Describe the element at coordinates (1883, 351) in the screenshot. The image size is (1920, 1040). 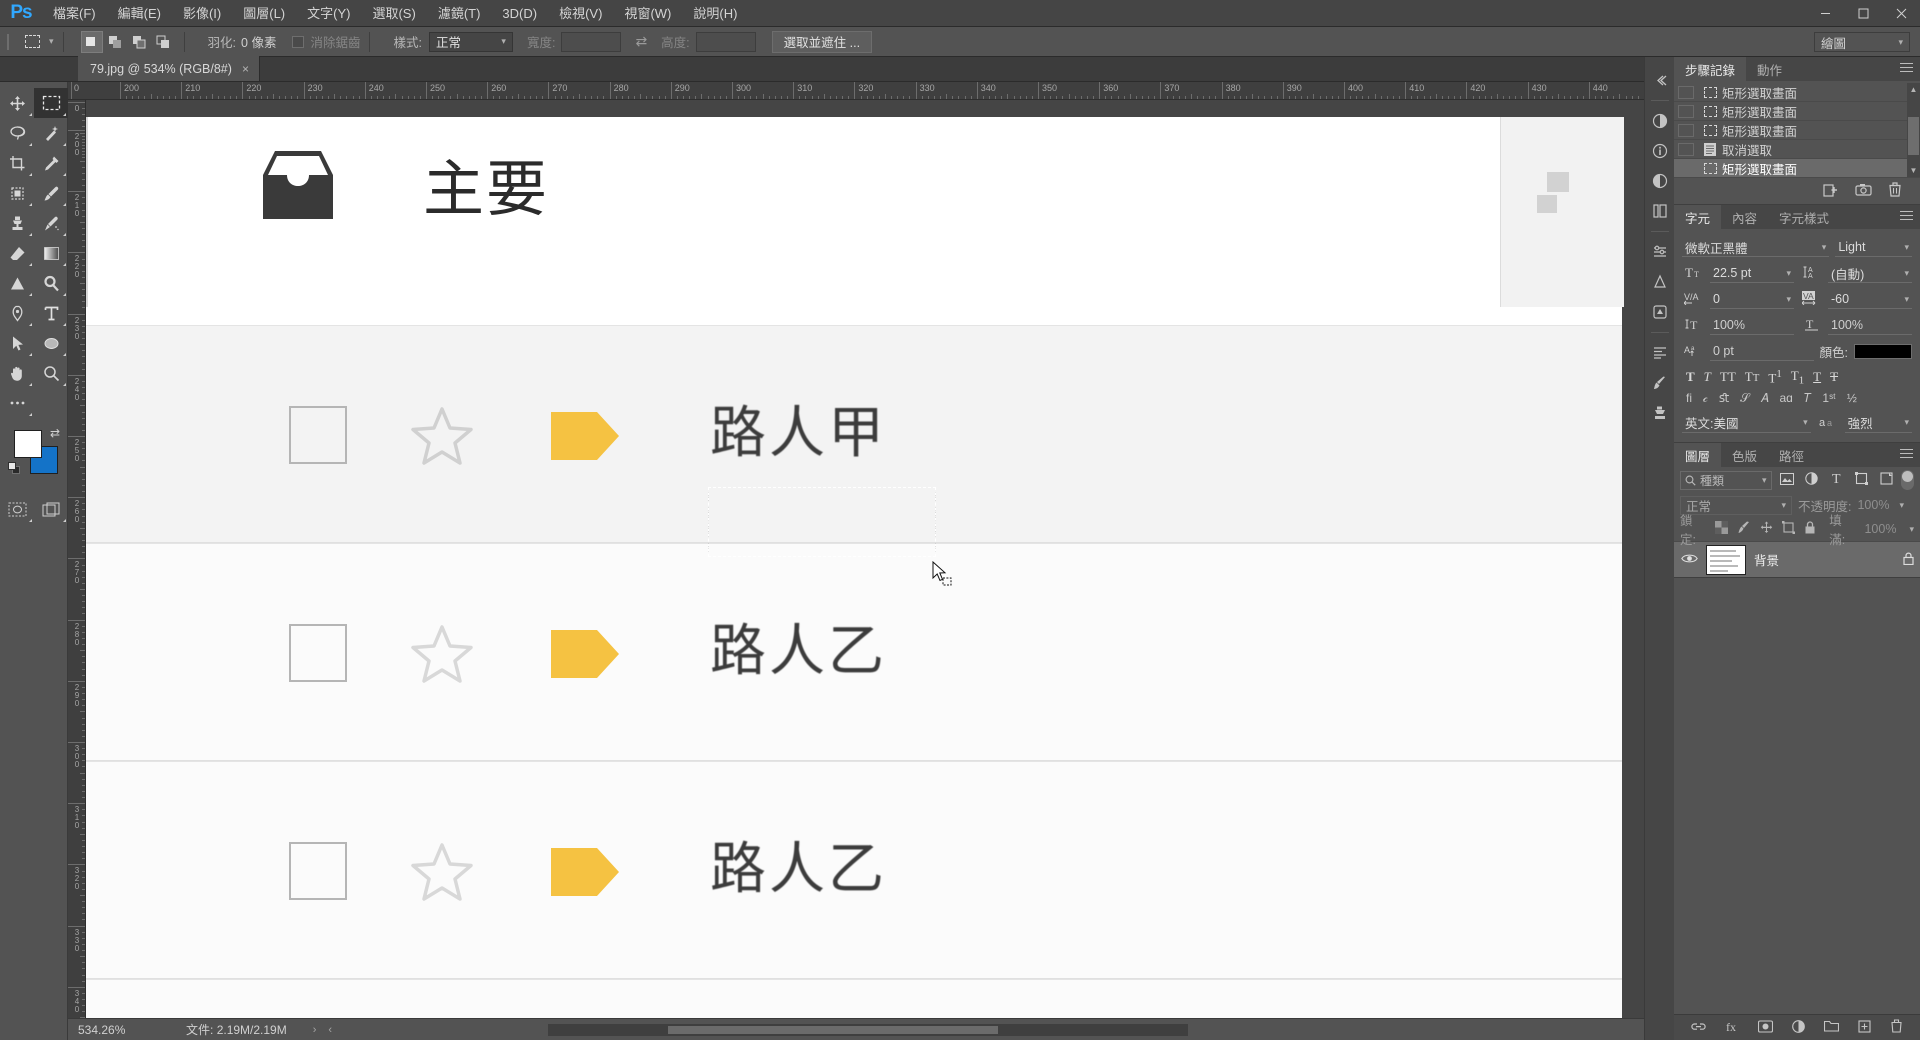
I see `text-color-swatch` at that location.